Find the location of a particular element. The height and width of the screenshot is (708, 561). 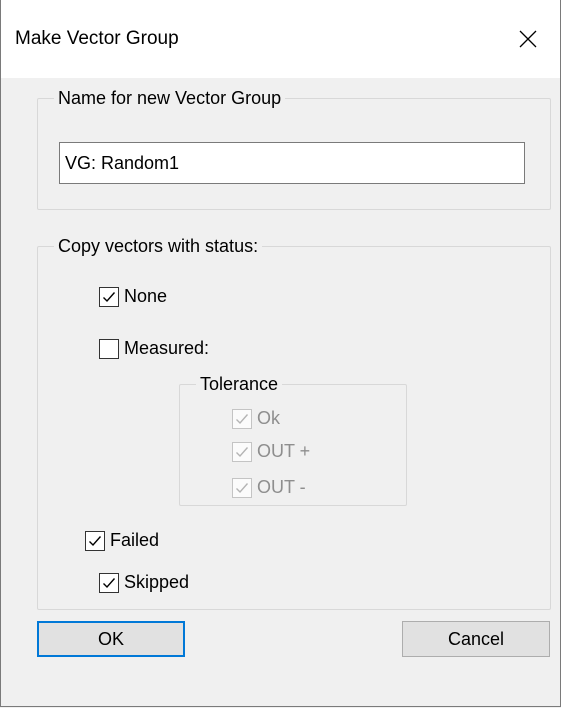

measured-checkbox: Measured: is located at coordinates (154, 348).